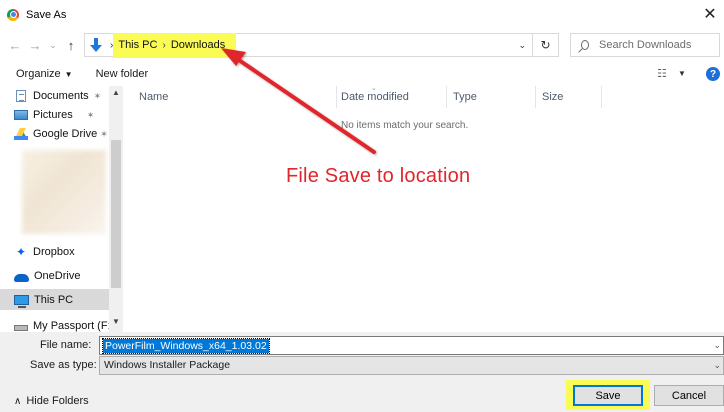  What do you see at coordinates (15, 45) in the screenshot?
I see `back-button: ←` at bounding box center [15, 45].